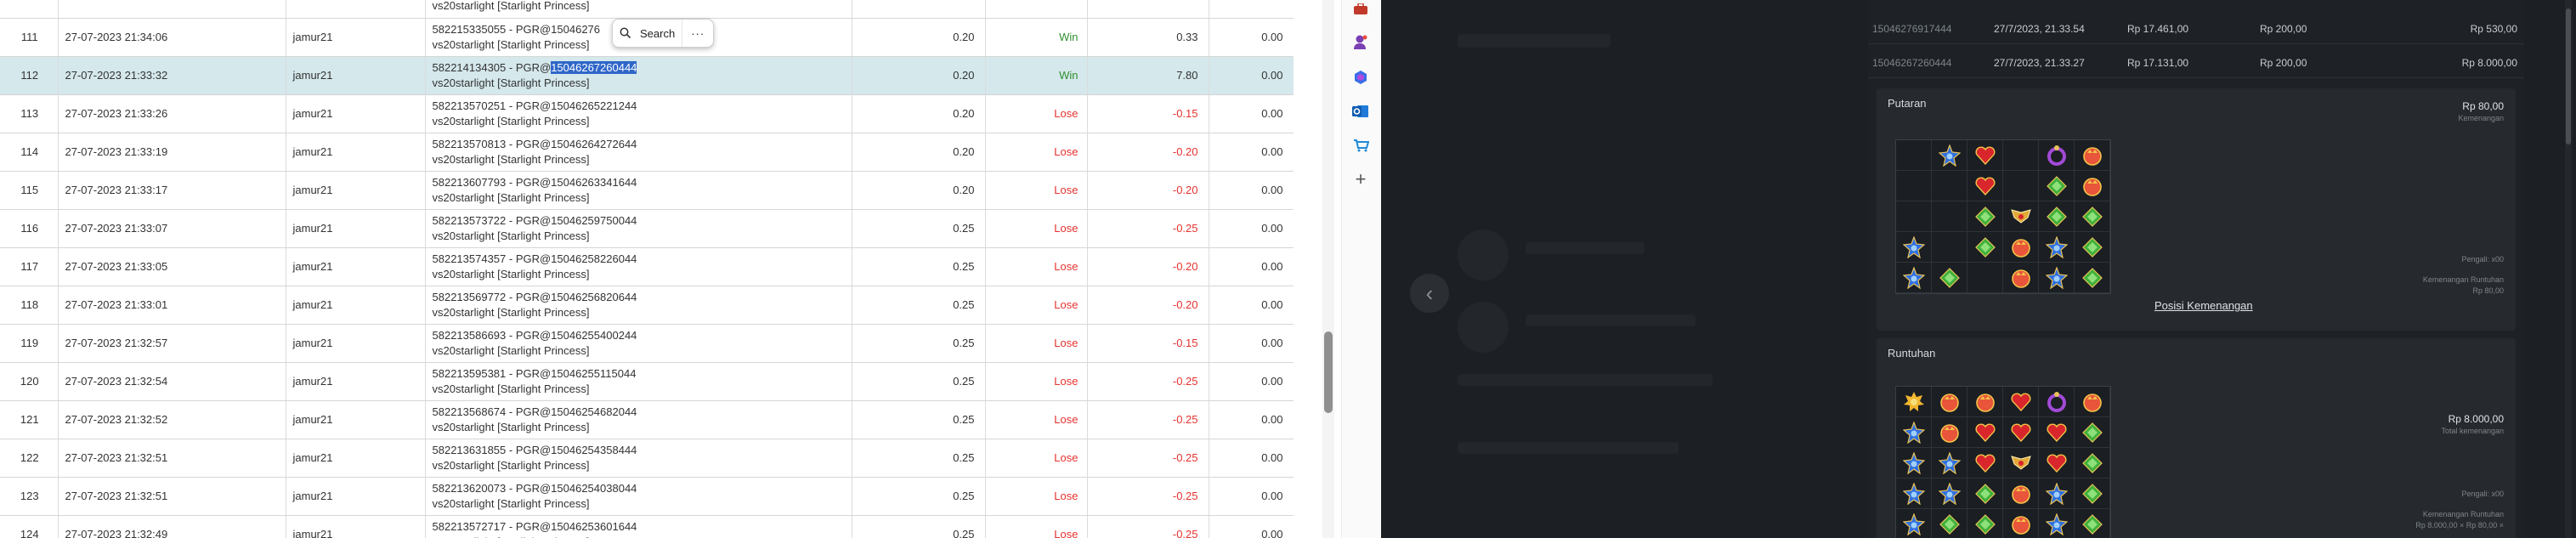  What do you see at coordinates (2021, 217) in the screenshot?
I see `gold-wings-icon` at bounding box center [2021, 217].